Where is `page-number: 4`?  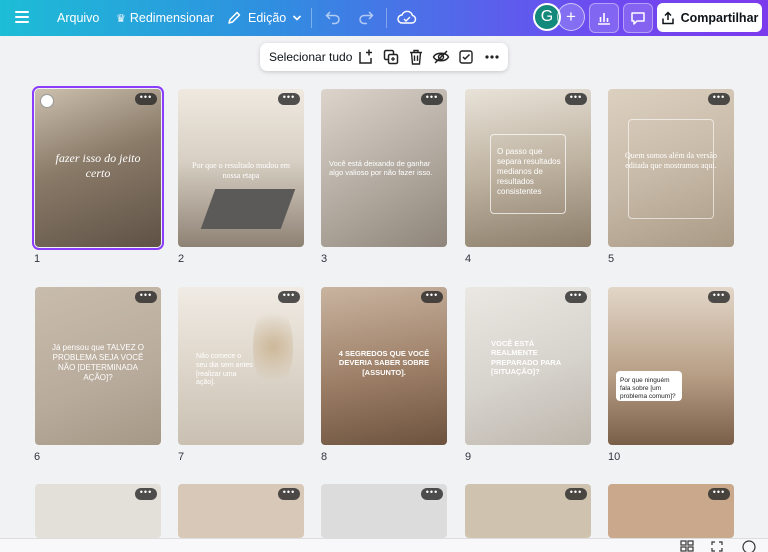
page-number: 4 is located at coordinates (468, 259).